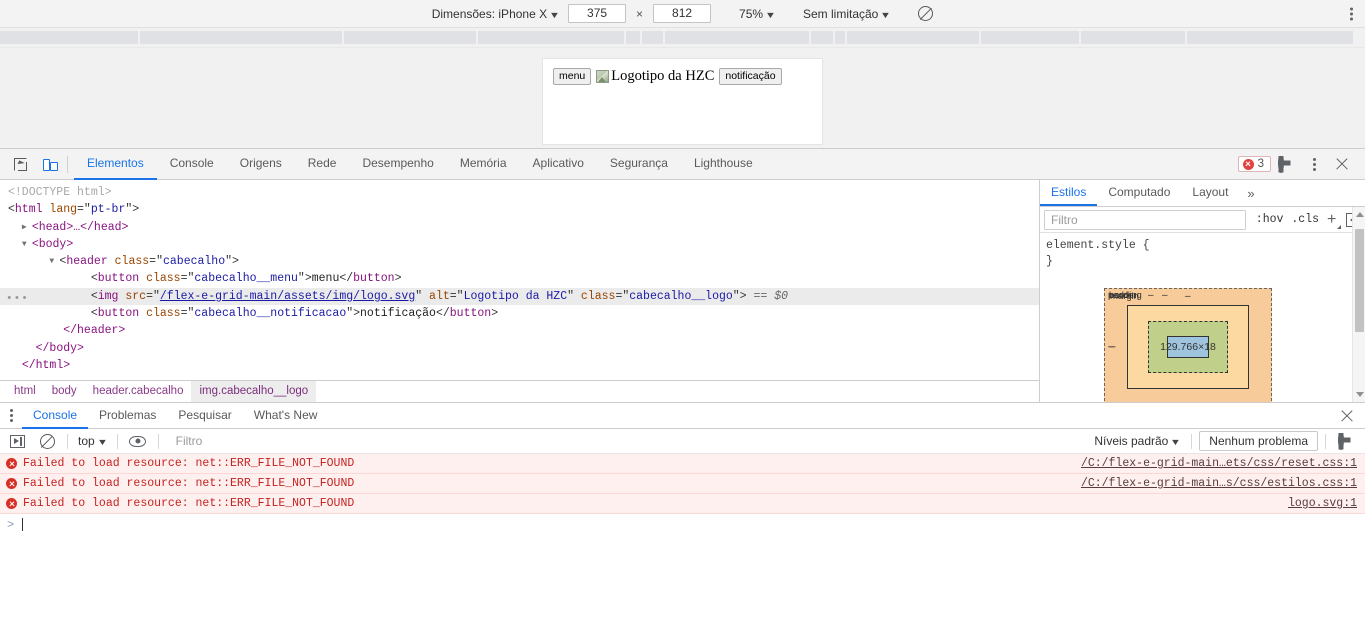  What do you see at coordinates (1286, 164) in the screenshot?
I see `devtools-settings-button` at bounding box center [1286, 164].